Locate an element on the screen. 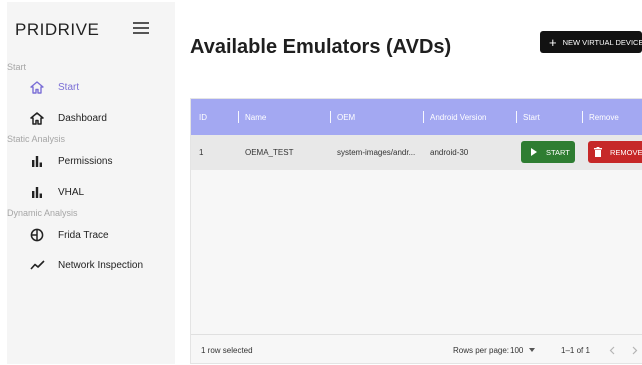 The height and width of the screenshot is (365, 642). cell-id: 1 is located at coordinates (201, 152).